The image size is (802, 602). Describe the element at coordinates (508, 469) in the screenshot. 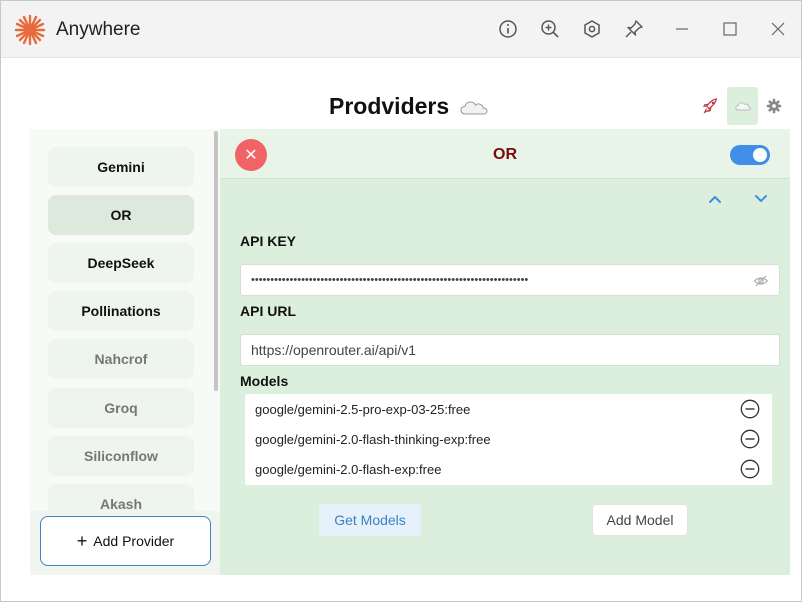

I see `model-row: google/gemini-2.0-flash-exp:free` at that location.